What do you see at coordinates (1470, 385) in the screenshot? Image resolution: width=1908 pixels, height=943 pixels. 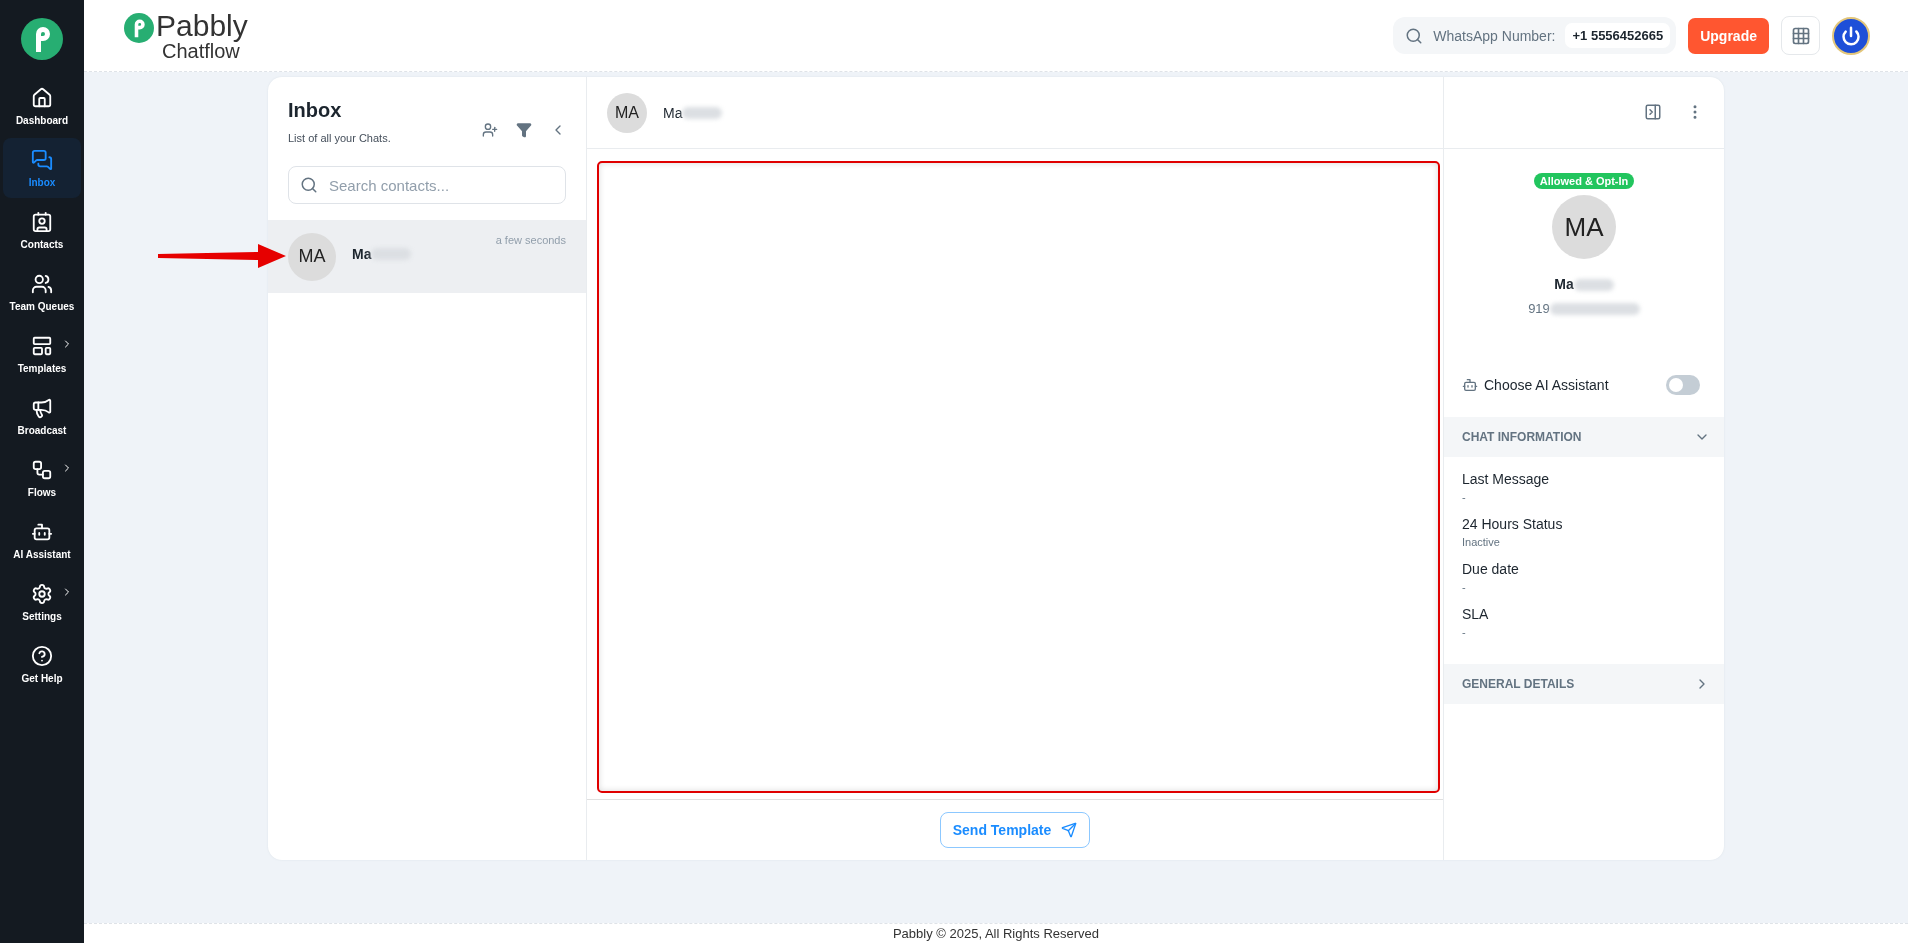 I see `robot-icon` at bounding box center [1470, 385].